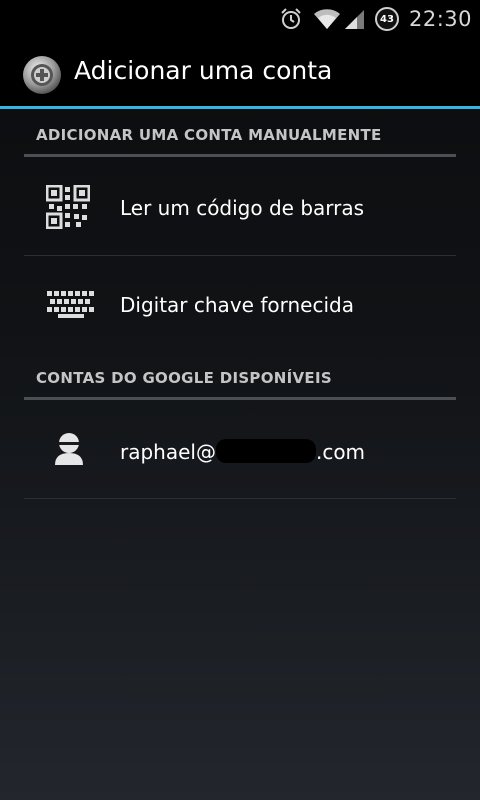  I want to click on scan-barcode-label: Ler um código de barras, so click(242, 208).